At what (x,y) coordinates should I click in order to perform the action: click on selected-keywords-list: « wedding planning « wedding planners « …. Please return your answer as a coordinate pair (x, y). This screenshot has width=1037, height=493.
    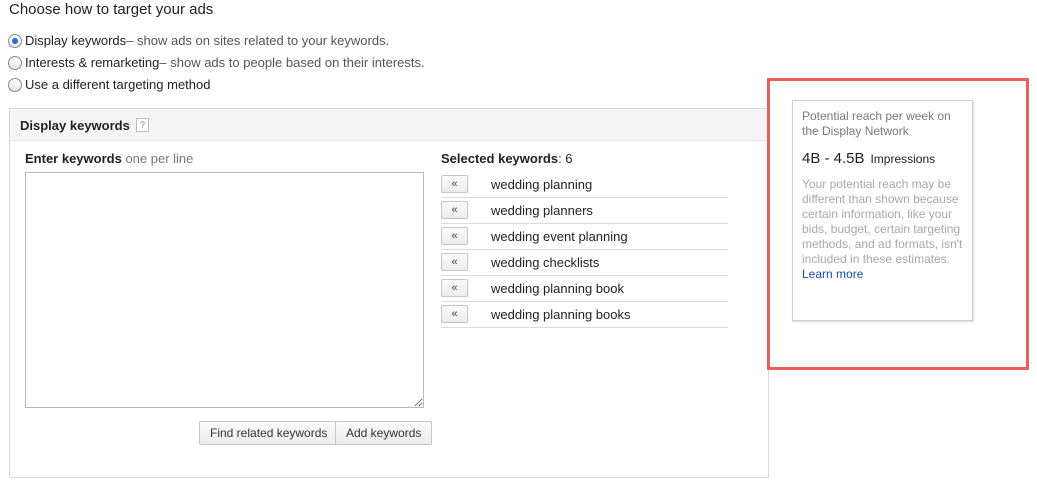
    Looking at the image, I should click on (584, 250).